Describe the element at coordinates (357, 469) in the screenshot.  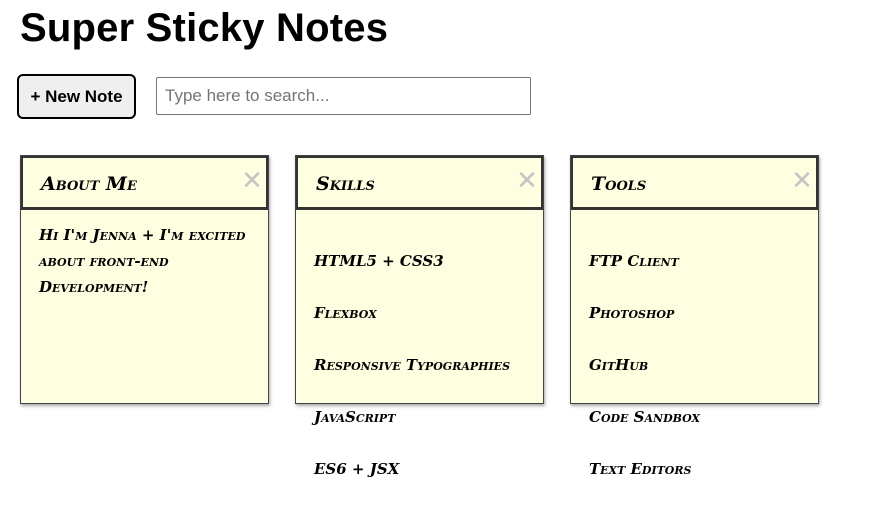
I see `note-line: ES6 + JSX` at that location.